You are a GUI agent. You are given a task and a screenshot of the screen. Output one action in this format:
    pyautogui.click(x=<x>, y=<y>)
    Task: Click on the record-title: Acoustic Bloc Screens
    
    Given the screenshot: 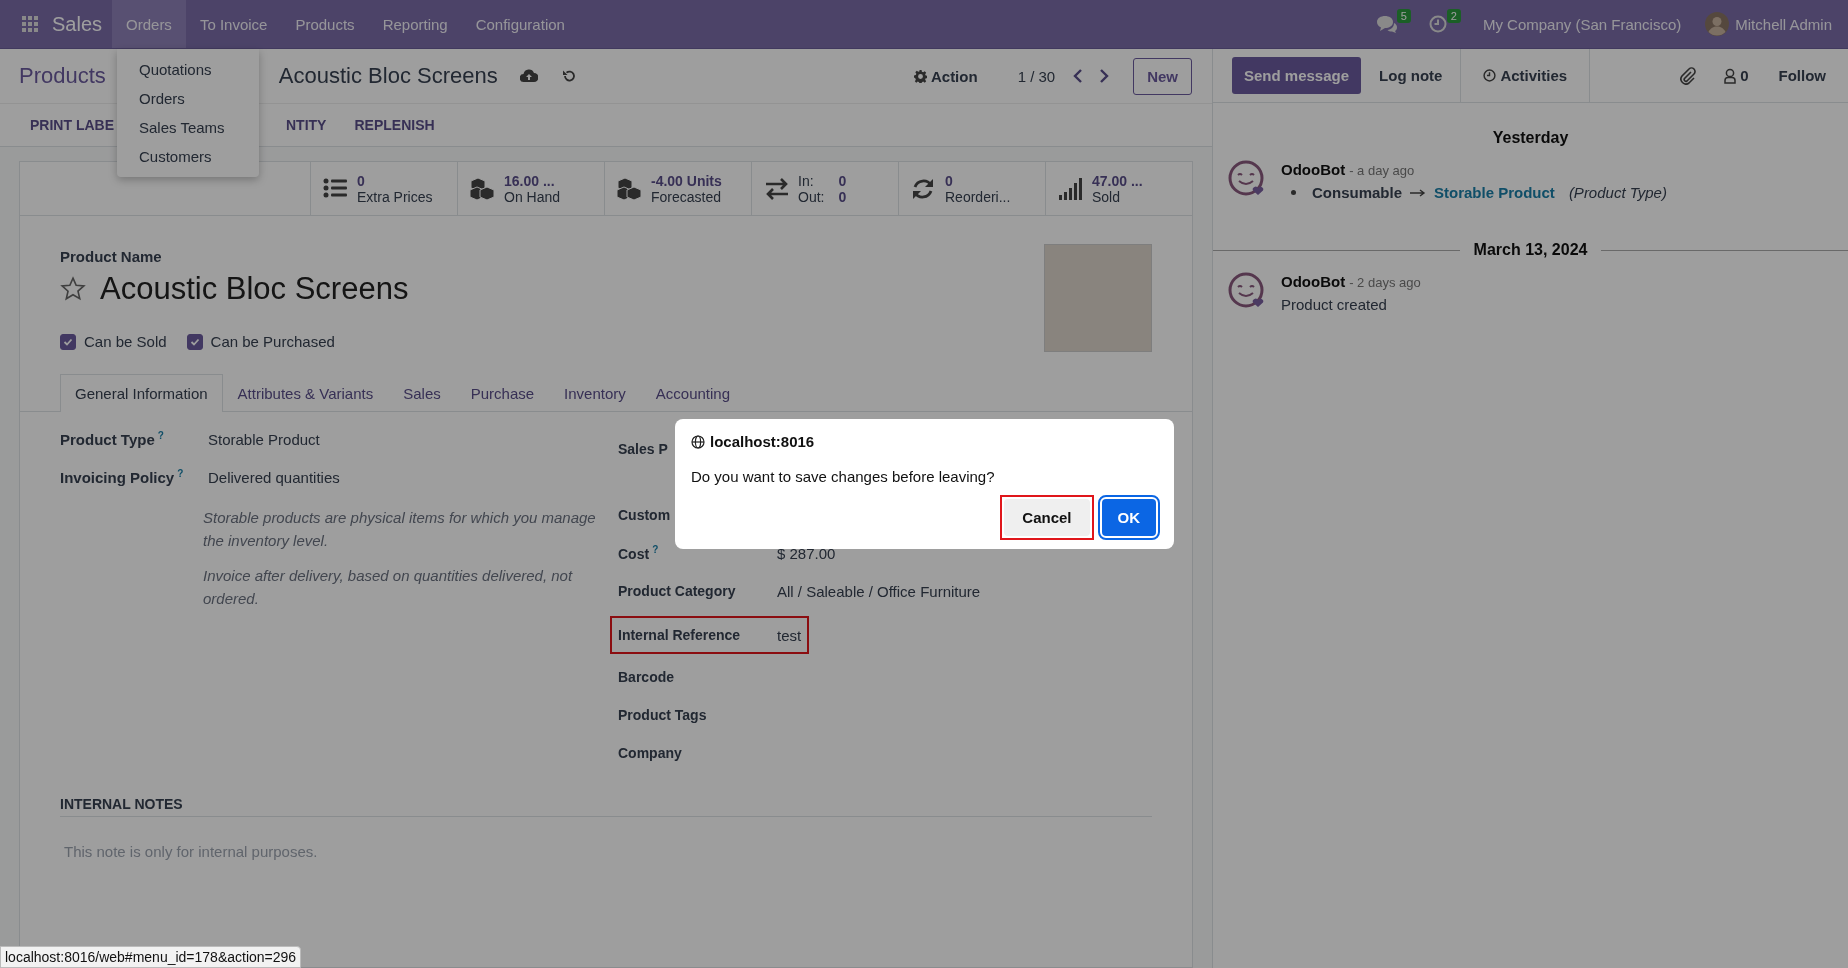 What is the action you would take?
    pyautogui.click(x=388, y=76)
    